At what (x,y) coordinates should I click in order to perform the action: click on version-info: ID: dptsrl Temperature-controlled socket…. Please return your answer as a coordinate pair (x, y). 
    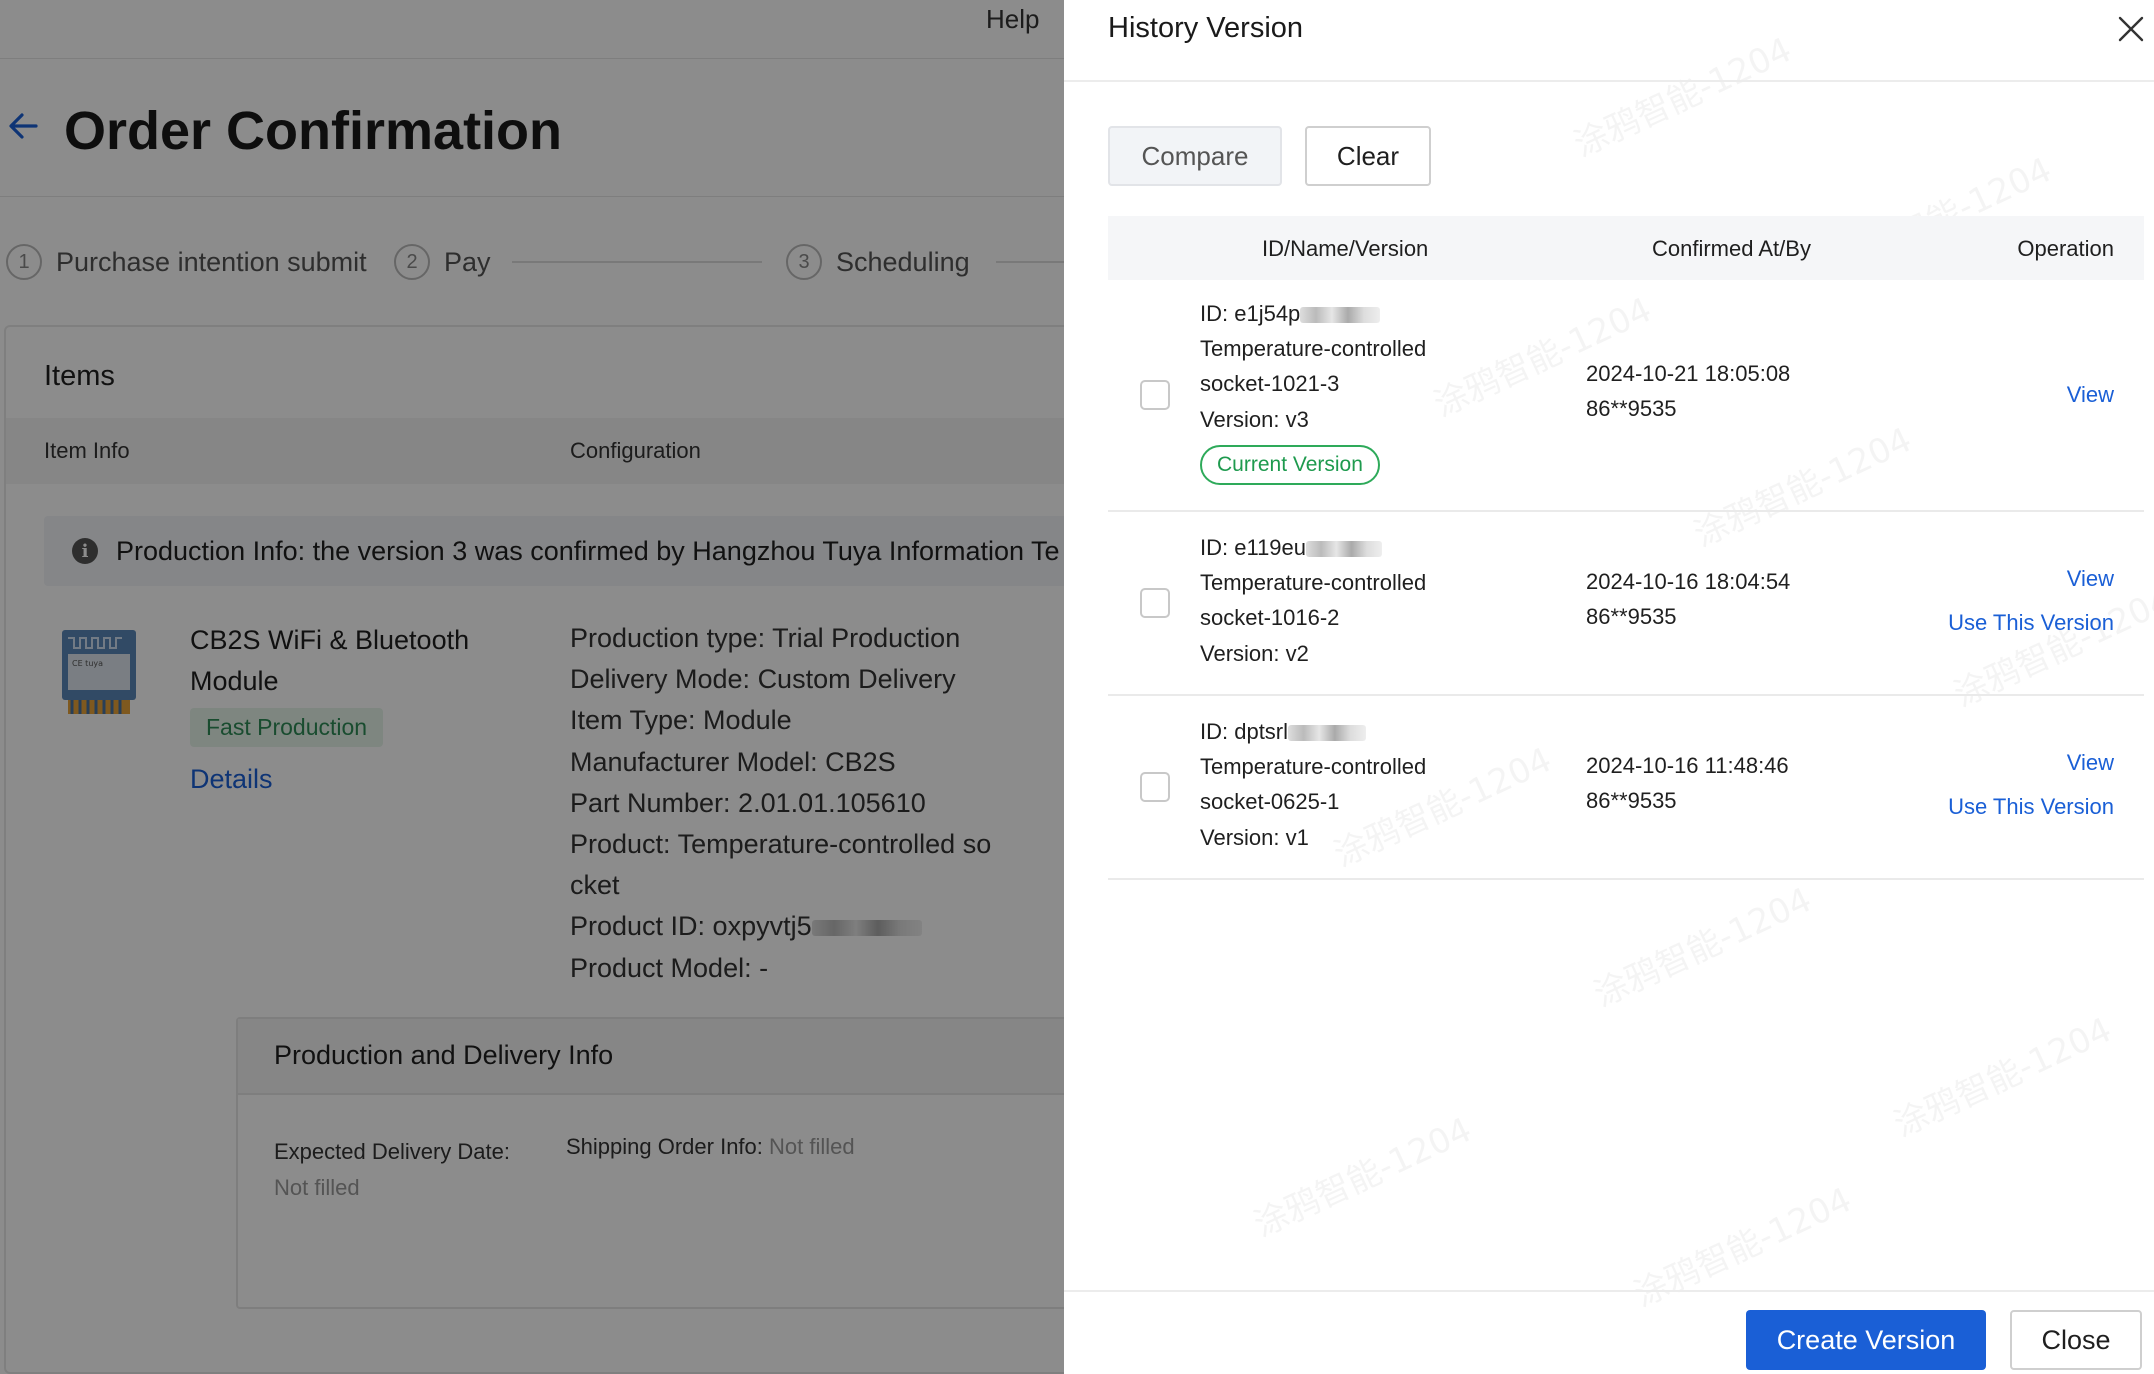
    Looking at the image, I should click on (1313, 784).